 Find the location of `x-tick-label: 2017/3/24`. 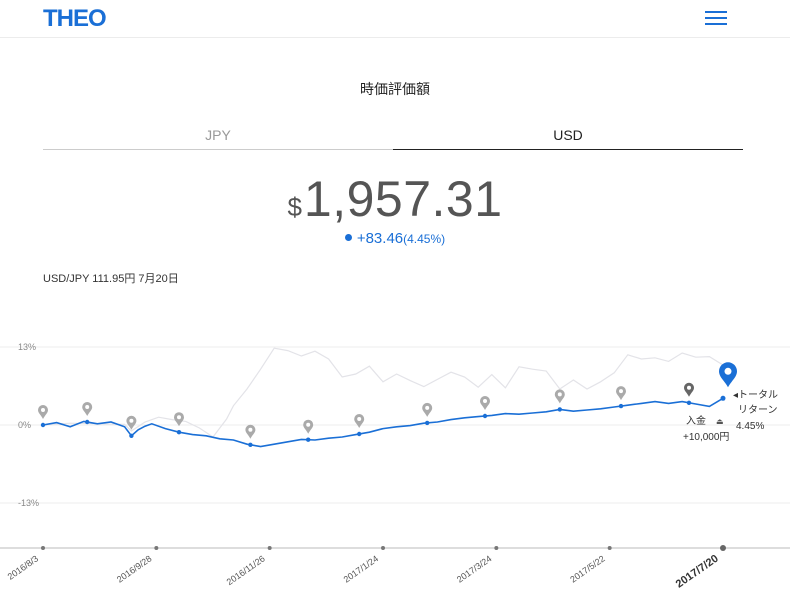

x-tick-label: 2017/3/24 is located at coordinates (474, 568).